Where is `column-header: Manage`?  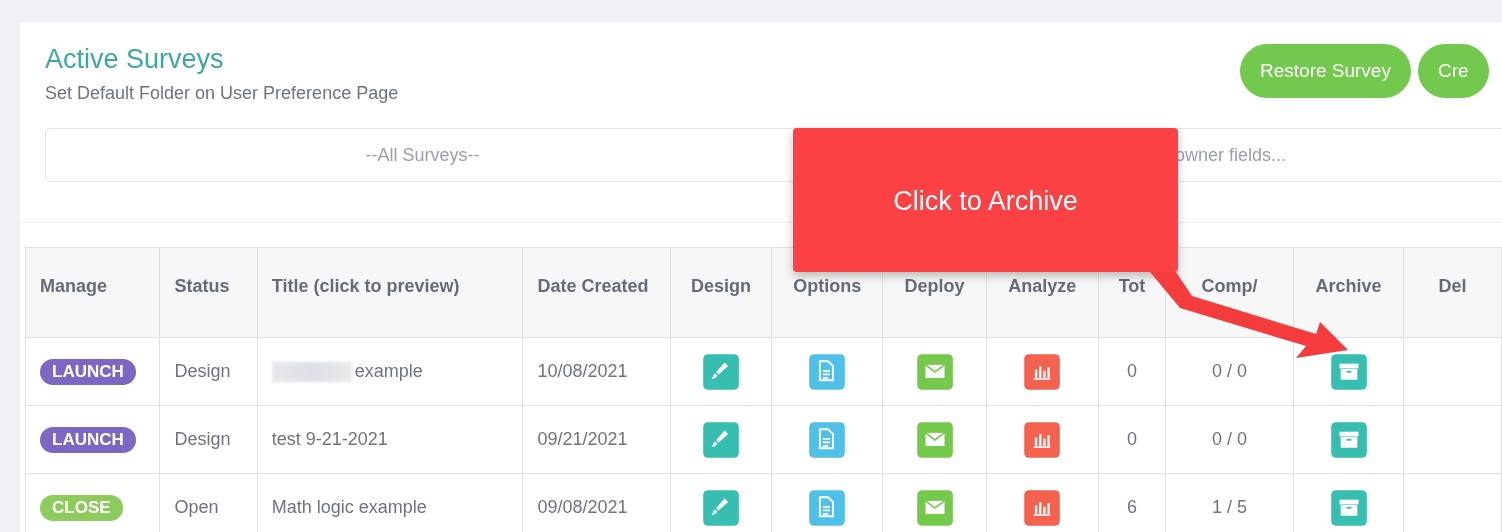
column-header: Manage is located at coordinates (92, 292).